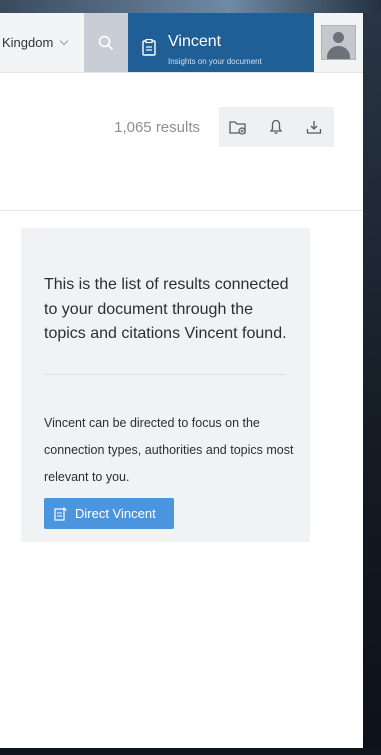  I want to click on download-icon, so click(314, 127).